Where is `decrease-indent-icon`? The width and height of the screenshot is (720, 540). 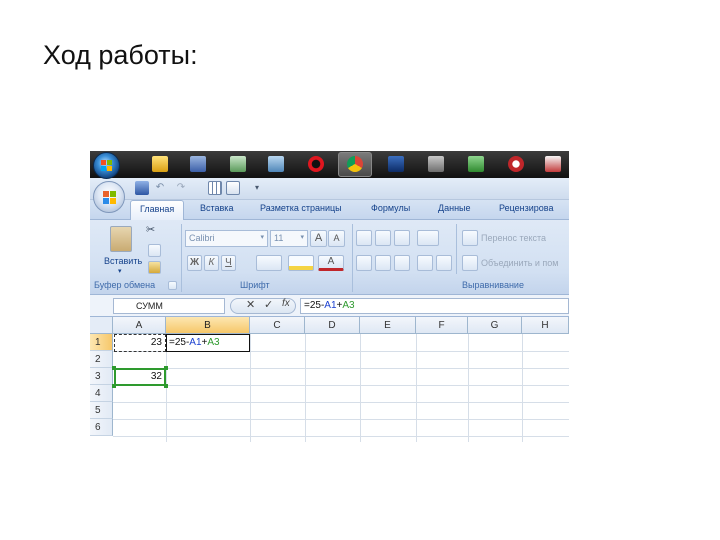 decrease-indent-icon is located at coordinates (425, 263).